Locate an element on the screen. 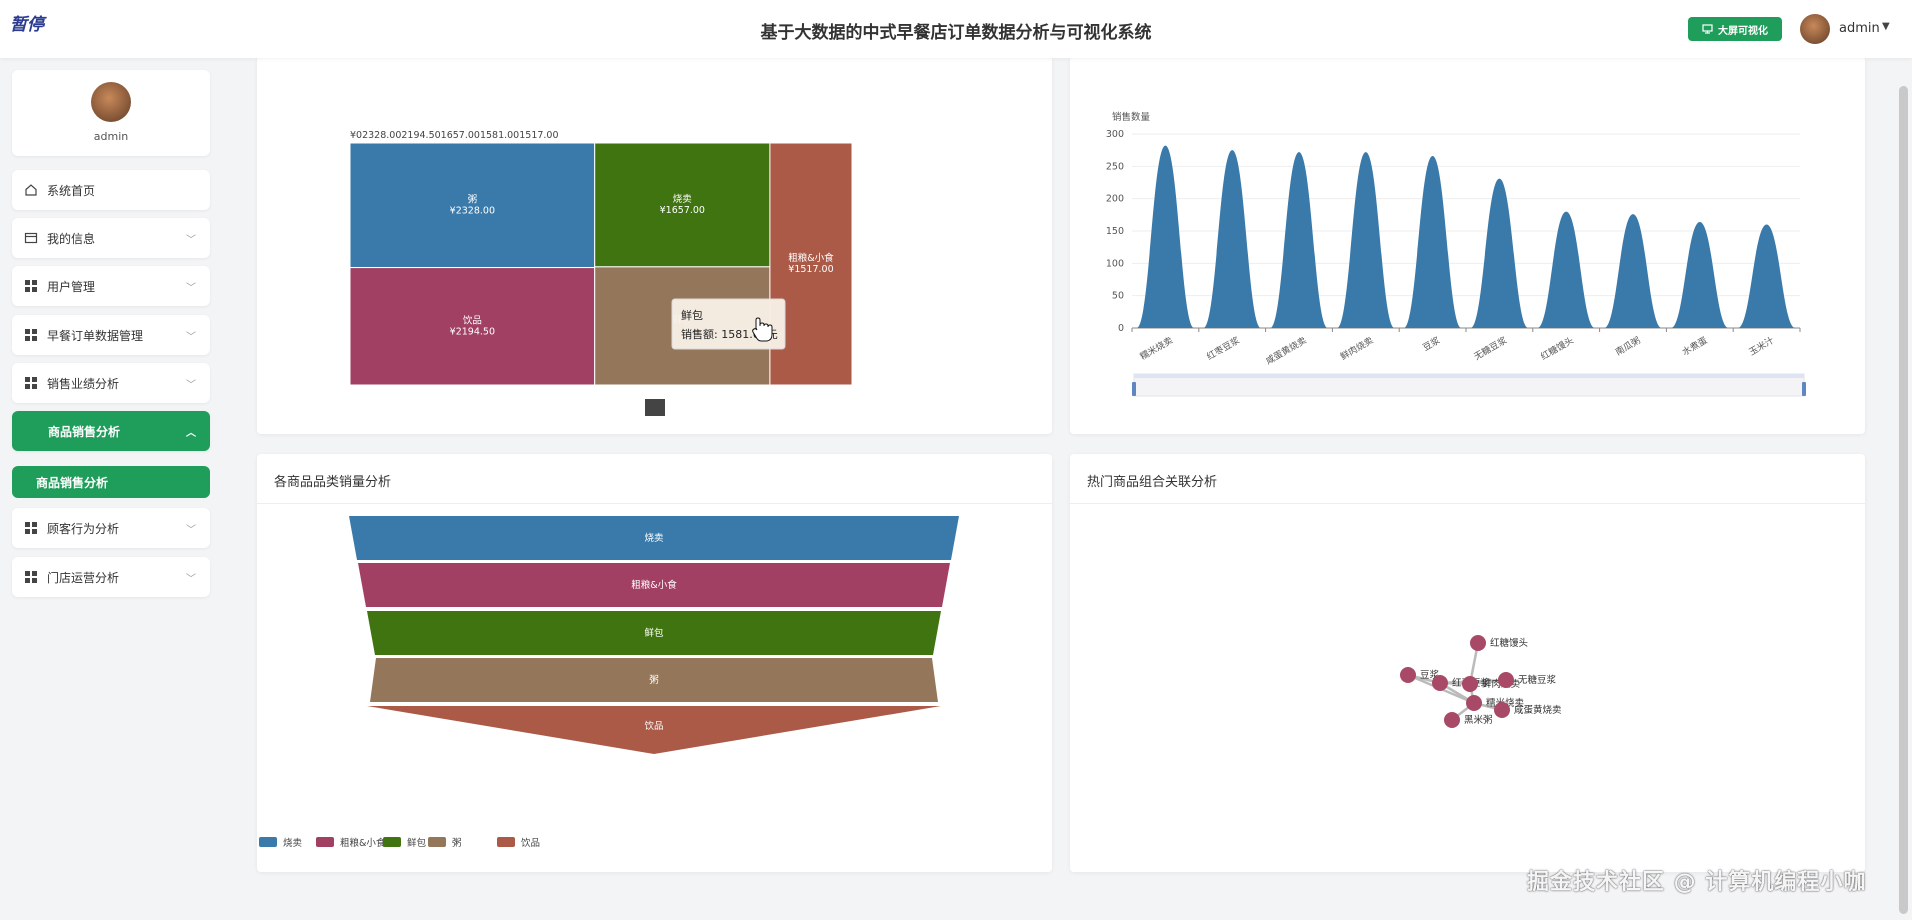 The image size is (1912, 920). sidebar-item-label: 系统首页 is located at coordinates (71, 190).